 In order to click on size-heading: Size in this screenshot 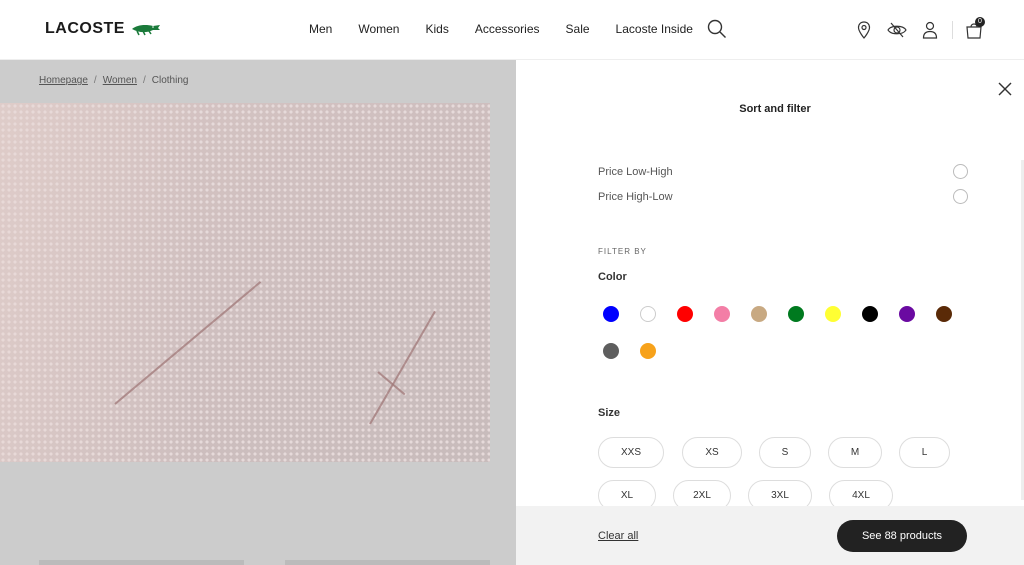, I will do `click(609, 413)`.